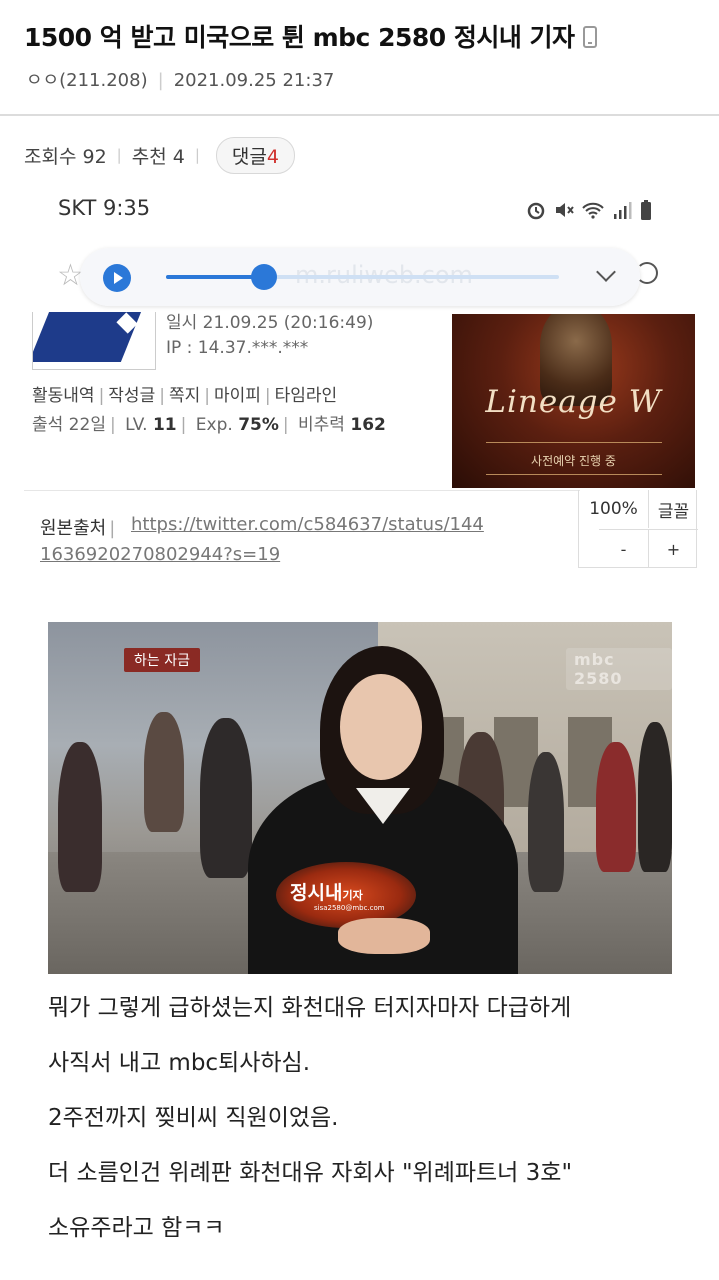 This screenshot has width=719, height=1280. Describe the element at coordinates (214, 425) in the screenshot. I see `exp-label: Exp.` at that location.